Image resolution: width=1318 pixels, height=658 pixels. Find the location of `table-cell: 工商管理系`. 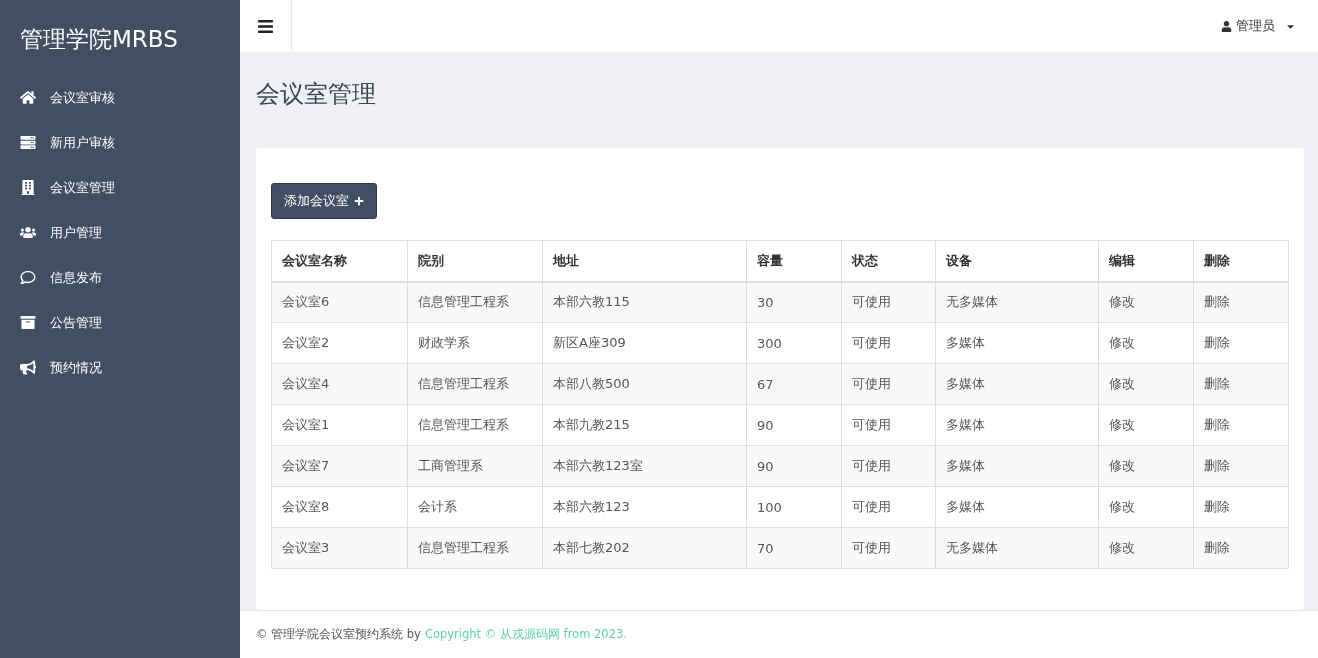

table-cell: 工商管理系 is located at coordinates (475, 466).